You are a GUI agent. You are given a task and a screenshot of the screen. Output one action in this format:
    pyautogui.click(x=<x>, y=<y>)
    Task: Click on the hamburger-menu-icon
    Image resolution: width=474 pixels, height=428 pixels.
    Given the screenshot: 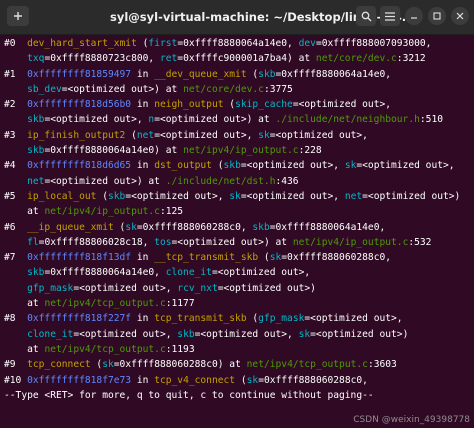 What is the action you would take?
    pyautogui.click(x=390, y=16)
    